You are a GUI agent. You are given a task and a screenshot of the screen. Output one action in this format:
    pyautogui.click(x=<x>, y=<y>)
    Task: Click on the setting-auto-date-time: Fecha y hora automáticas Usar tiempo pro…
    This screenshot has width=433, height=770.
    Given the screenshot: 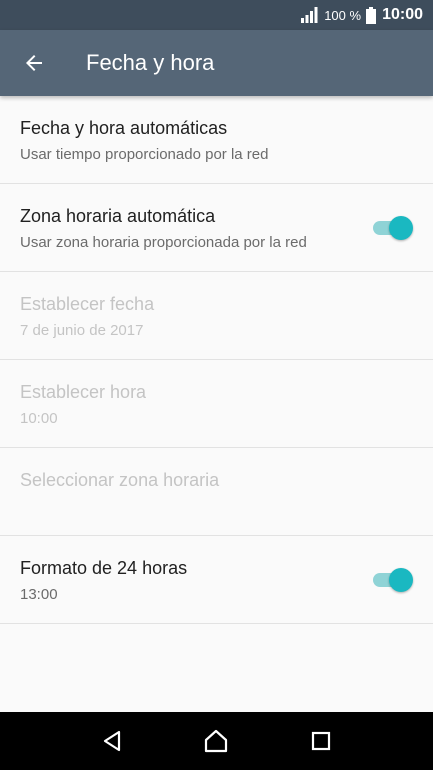 What is the action you would take?
    pyautogui.click(x=216, y=140)
    